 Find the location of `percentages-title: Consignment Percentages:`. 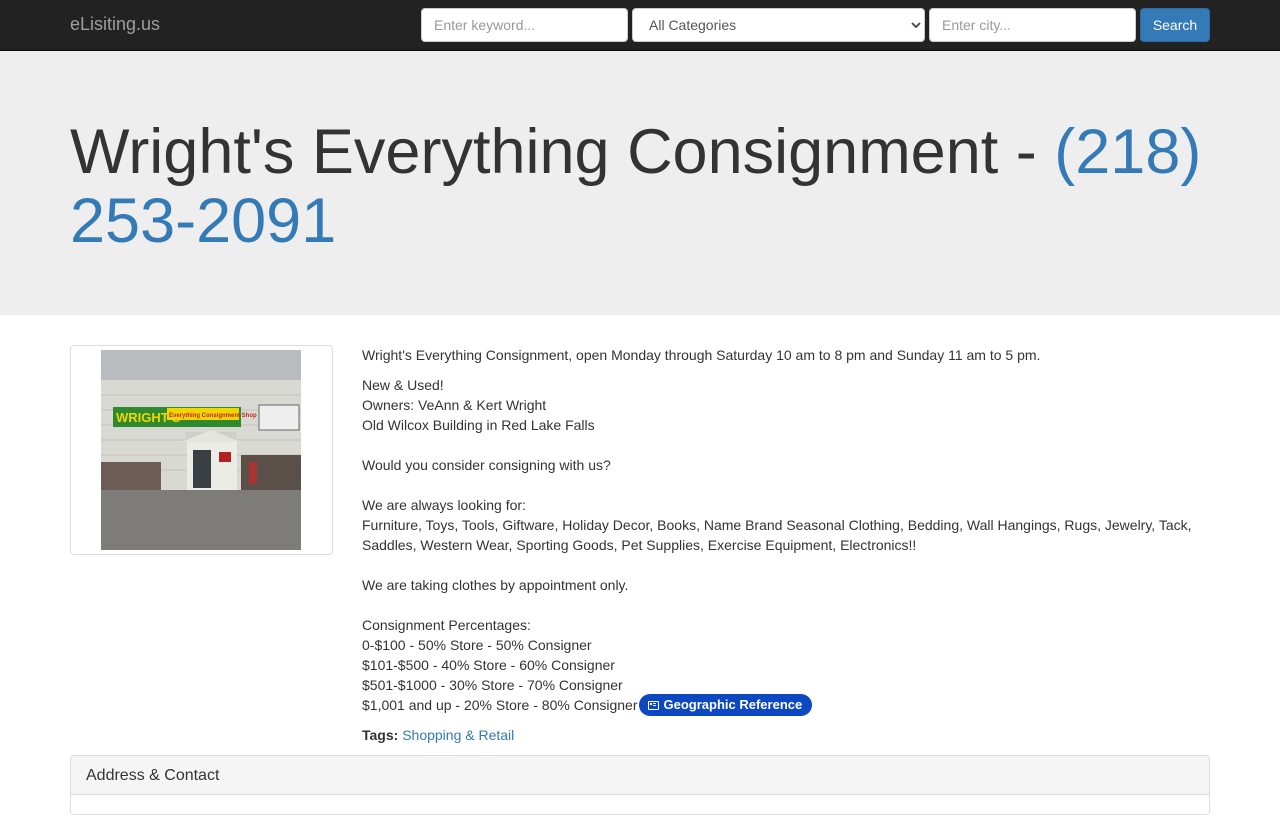

percentages-title: Consignment Percentages: is located at coordinates (446, 625).